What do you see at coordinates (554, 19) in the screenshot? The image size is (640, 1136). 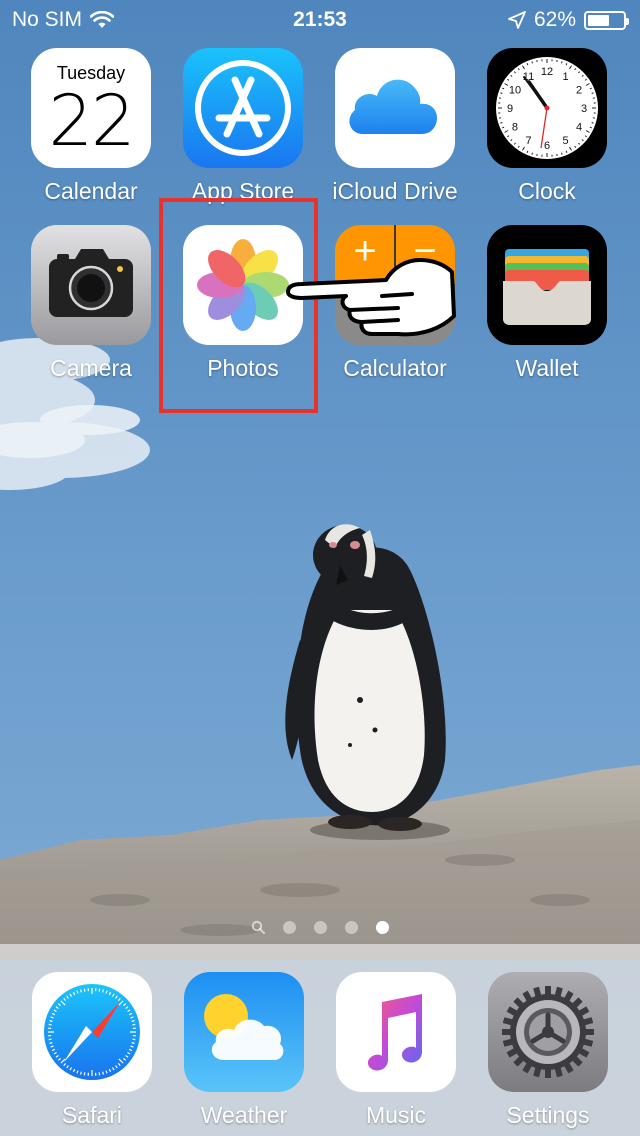 I see `battery-percent: 62%` at bounding box center [554, 19].